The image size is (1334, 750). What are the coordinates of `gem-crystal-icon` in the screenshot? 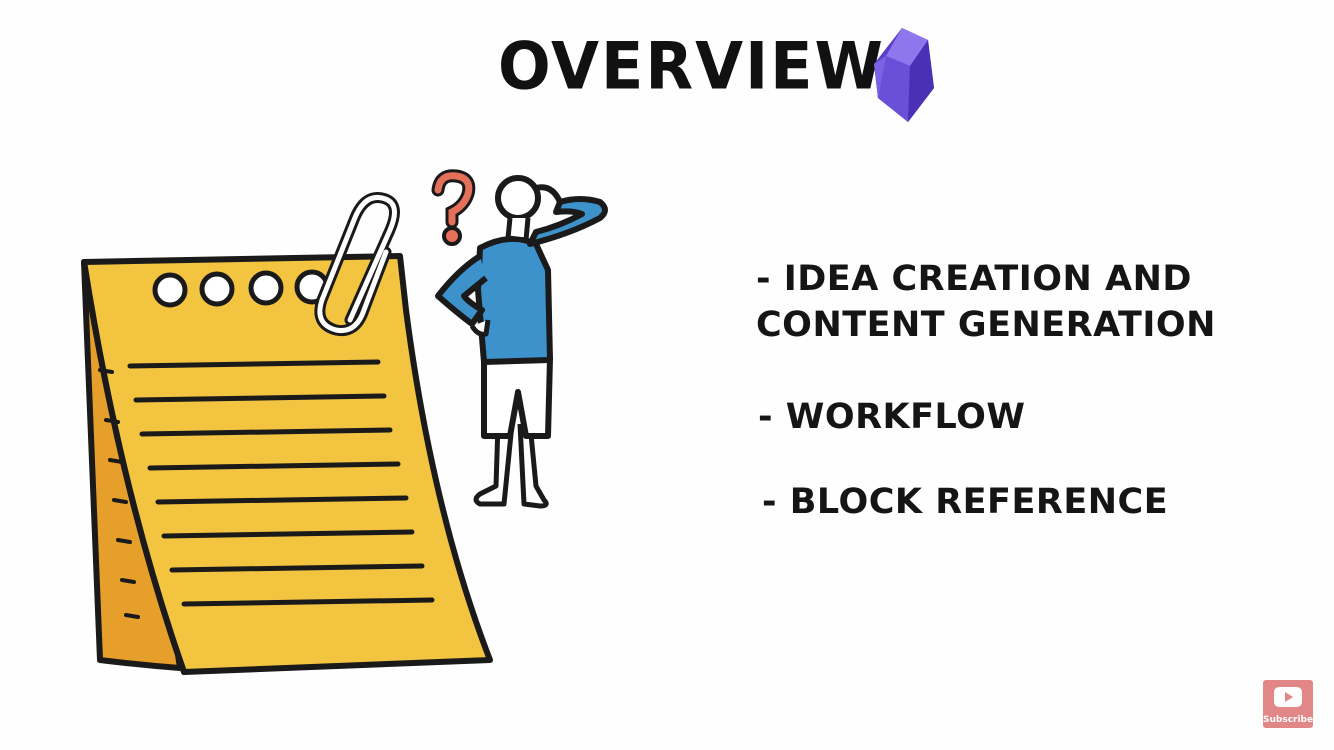 It's located at (904, 75).